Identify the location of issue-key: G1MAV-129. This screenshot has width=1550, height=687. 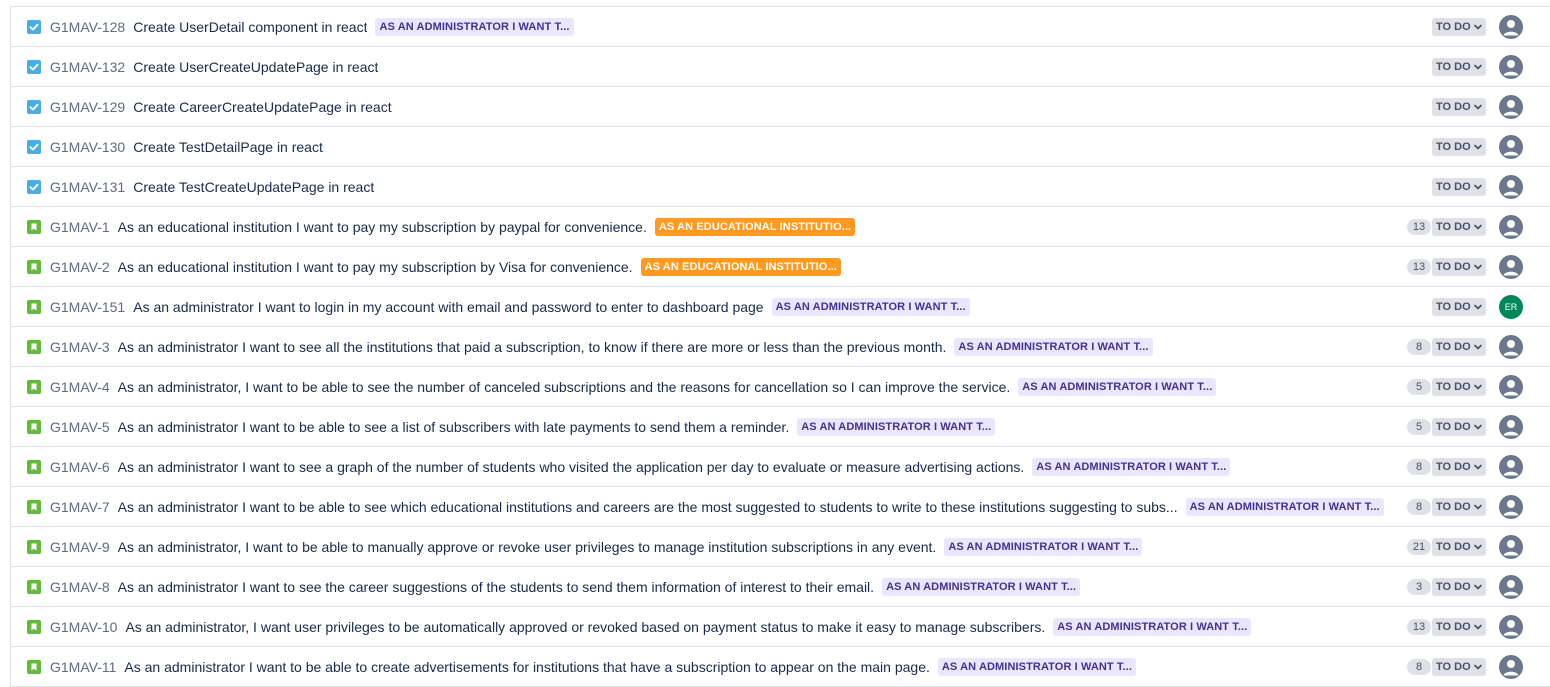
(87, 107).